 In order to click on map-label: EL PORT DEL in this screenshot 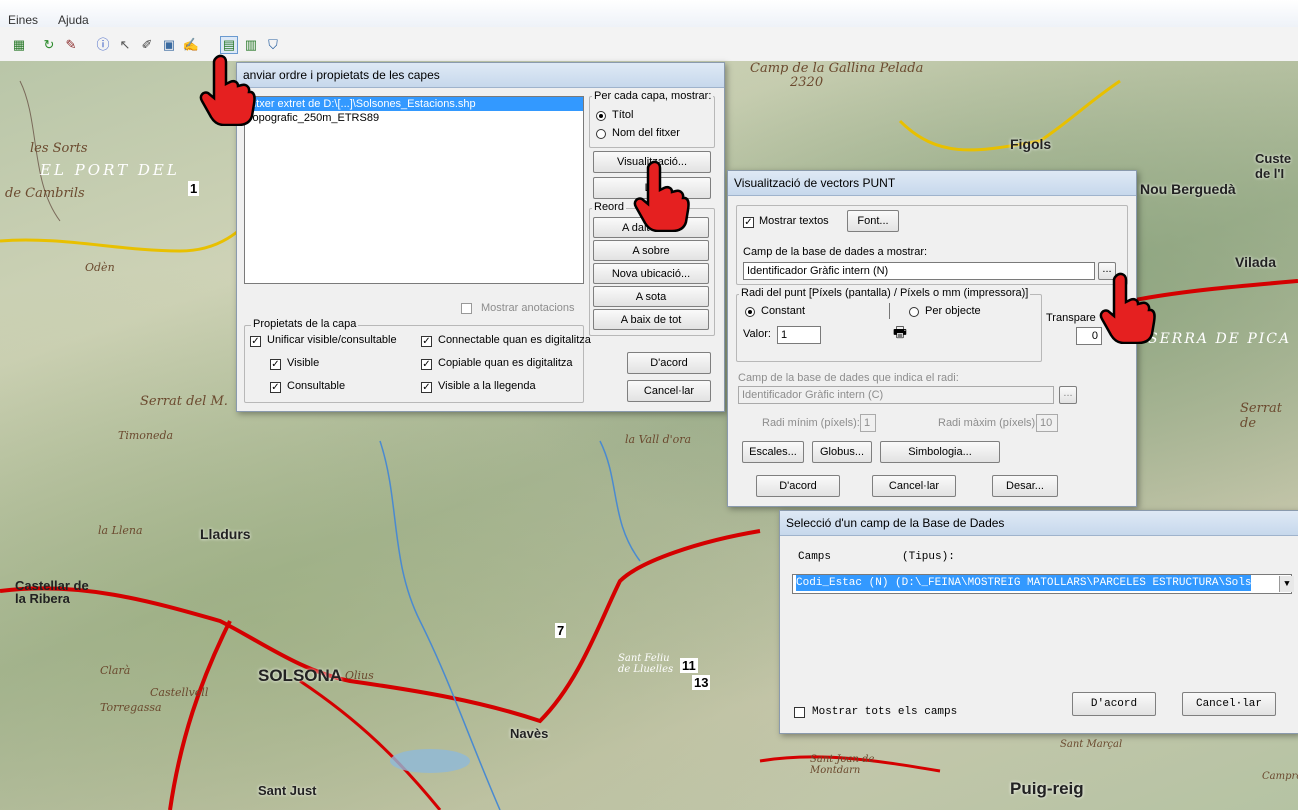, I will do `click(110, 170)`.